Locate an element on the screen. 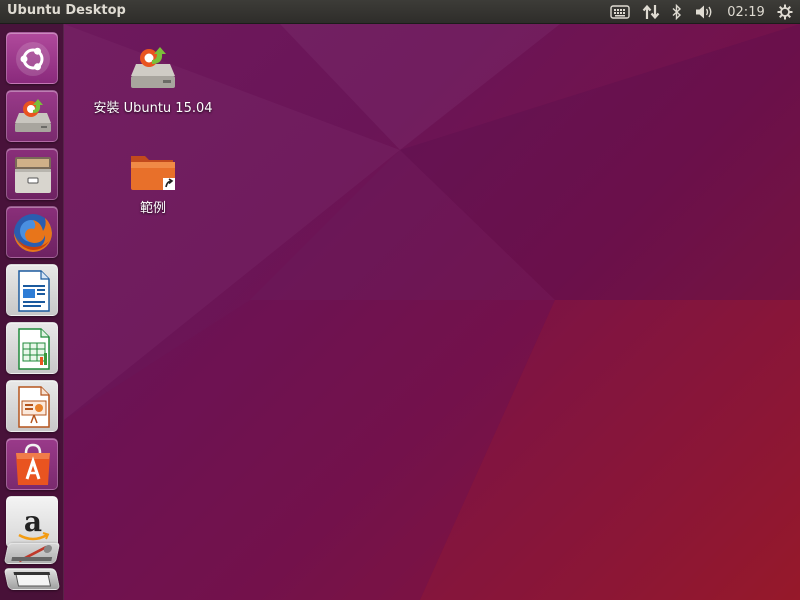 This screenshot has width=800, height=600. trash-icon is located at coordinates (32, 579).